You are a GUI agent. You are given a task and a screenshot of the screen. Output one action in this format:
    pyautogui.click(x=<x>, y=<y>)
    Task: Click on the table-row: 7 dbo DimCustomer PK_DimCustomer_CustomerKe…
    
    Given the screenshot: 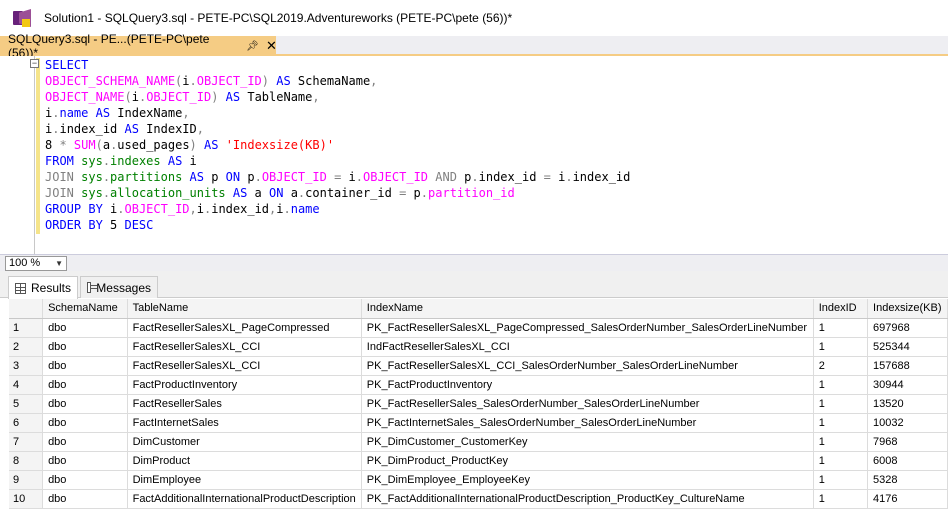 What is the action you would take?
    pyautogui.click(x=478, y=442)
    